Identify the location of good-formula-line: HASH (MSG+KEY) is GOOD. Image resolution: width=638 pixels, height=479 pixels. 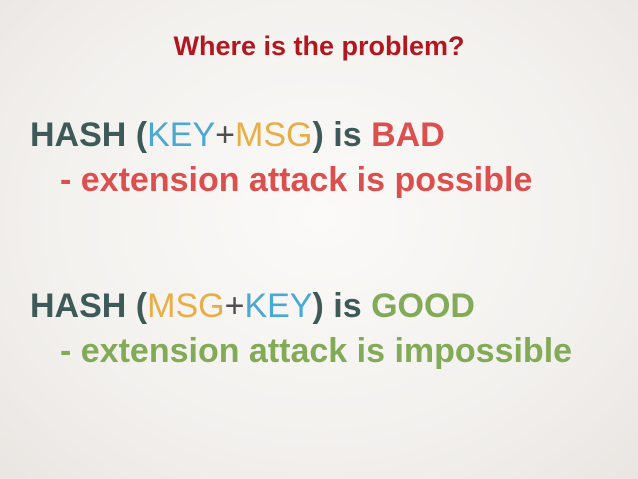
(252, 306).